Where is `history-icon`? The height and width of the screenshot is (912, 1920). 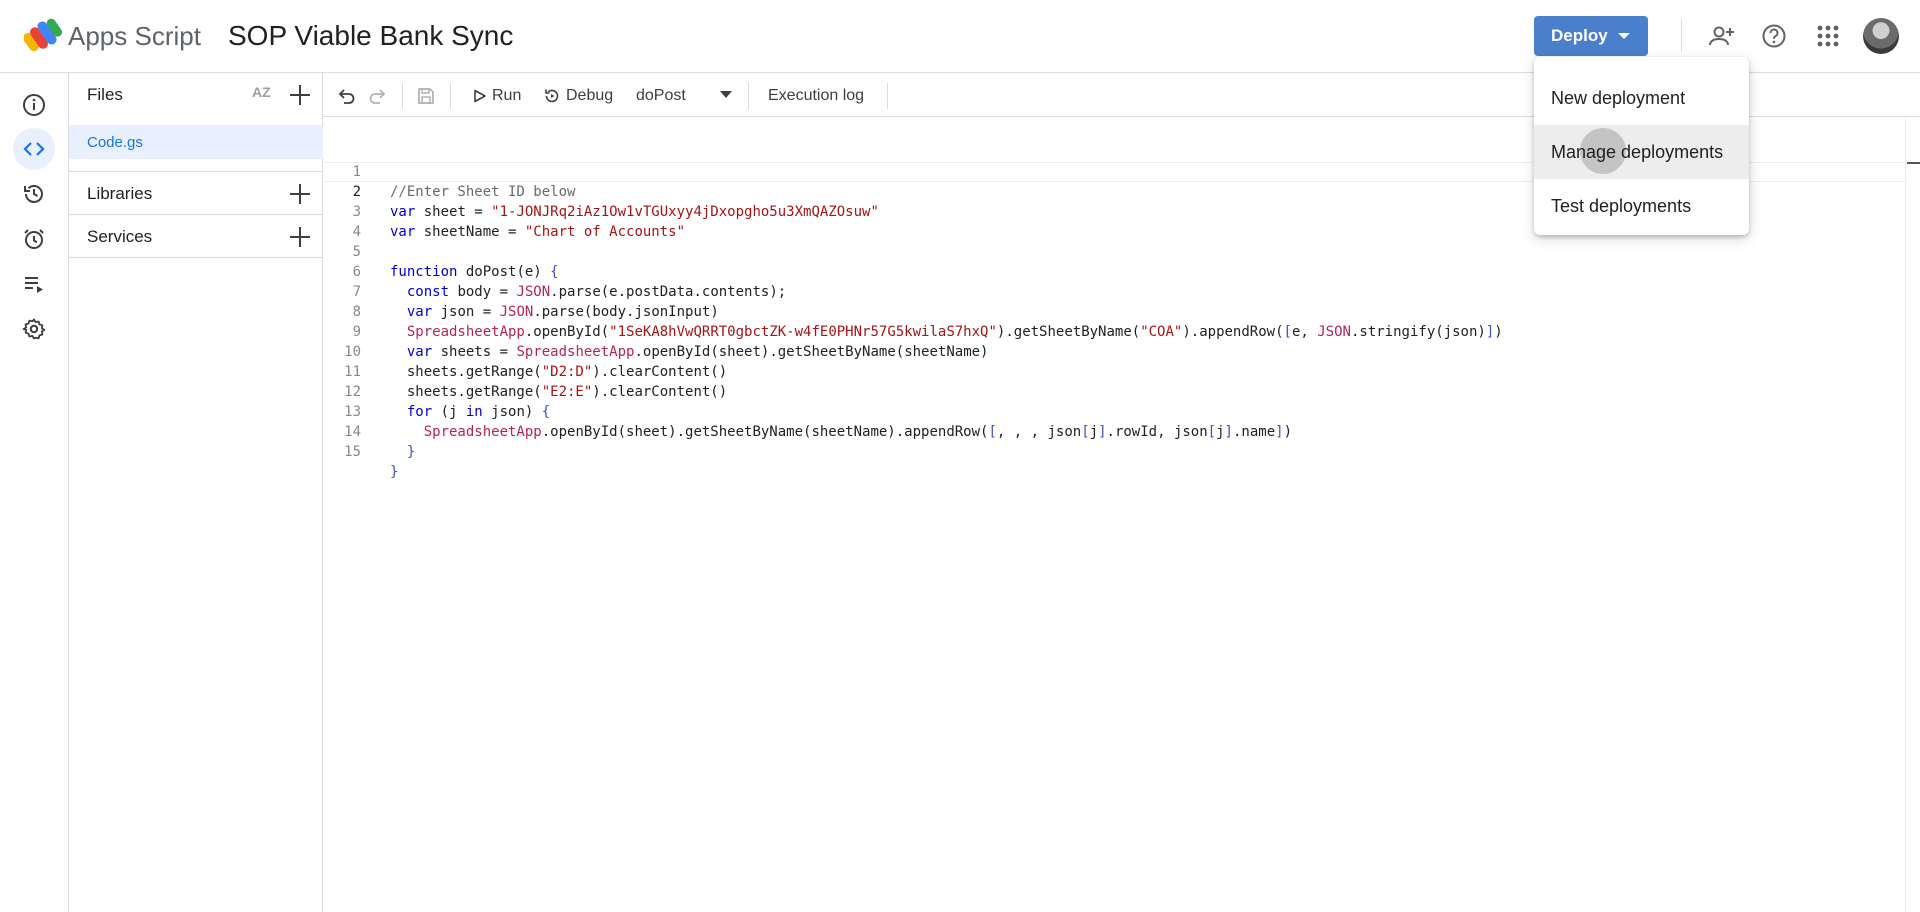
history-icon is located at coordinates (34, 194).